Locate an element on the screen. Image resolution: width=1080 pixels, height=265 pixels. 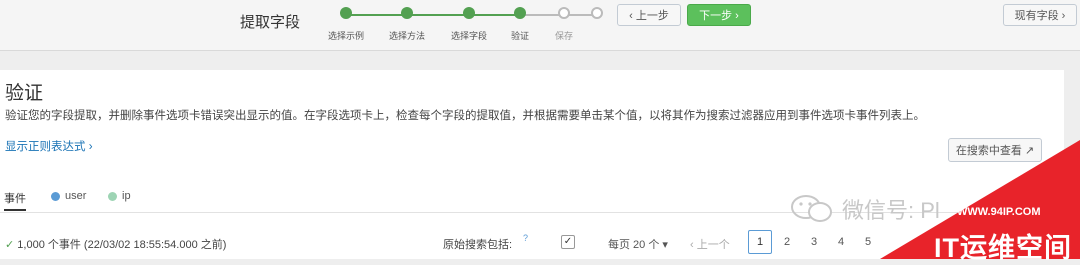
tab-user-label: user is located at coordinates (76, 196).